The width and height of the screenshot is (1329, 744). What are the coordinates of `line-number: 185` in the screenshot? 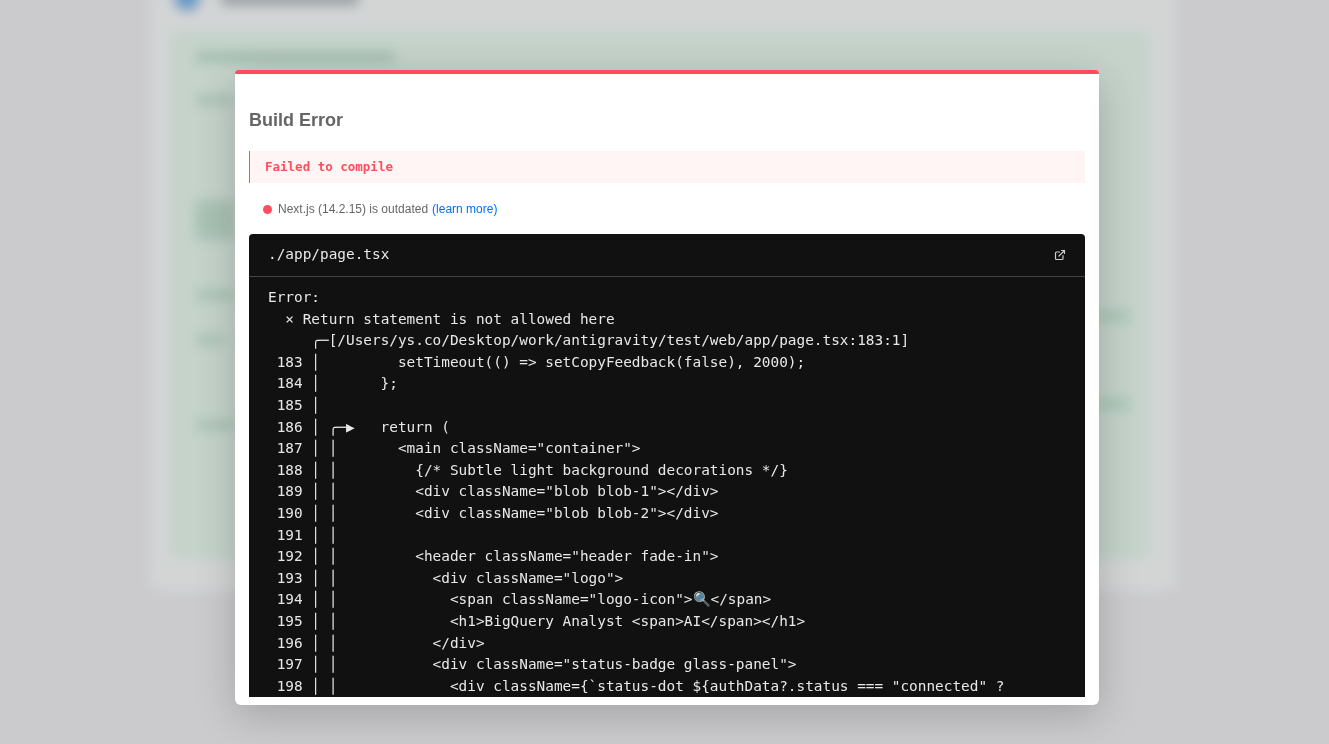 It's located at (289, 405).